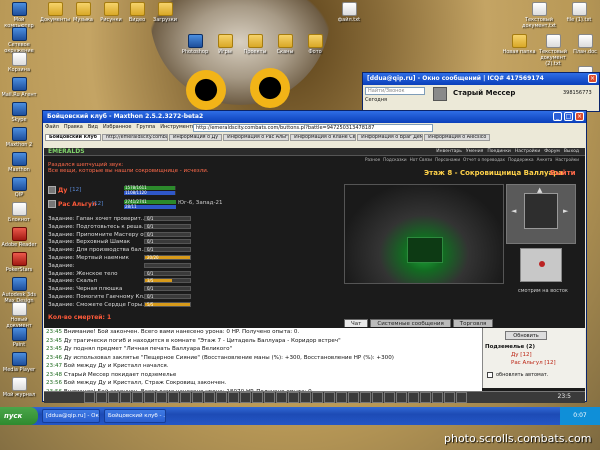 This screenshot has height=450, width=600. What do you see at coordinates (145, 127) in the screenshot?
I see `menu-item: Группа` at bounding box center [145, 127].